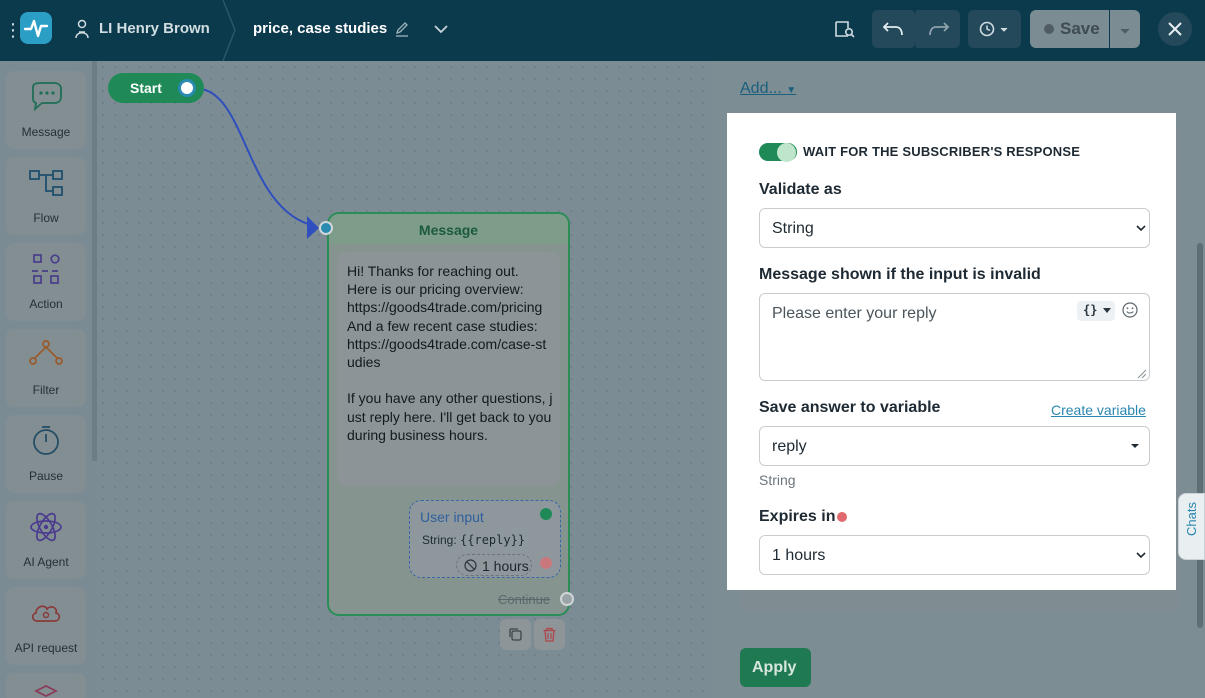 The height and width of the screenshot is (698, 1205). What do you see at coordinates (13, 30) in the screenshot?
I see `drag-handle-icon: ⋮` at bounding box center [13, 30].